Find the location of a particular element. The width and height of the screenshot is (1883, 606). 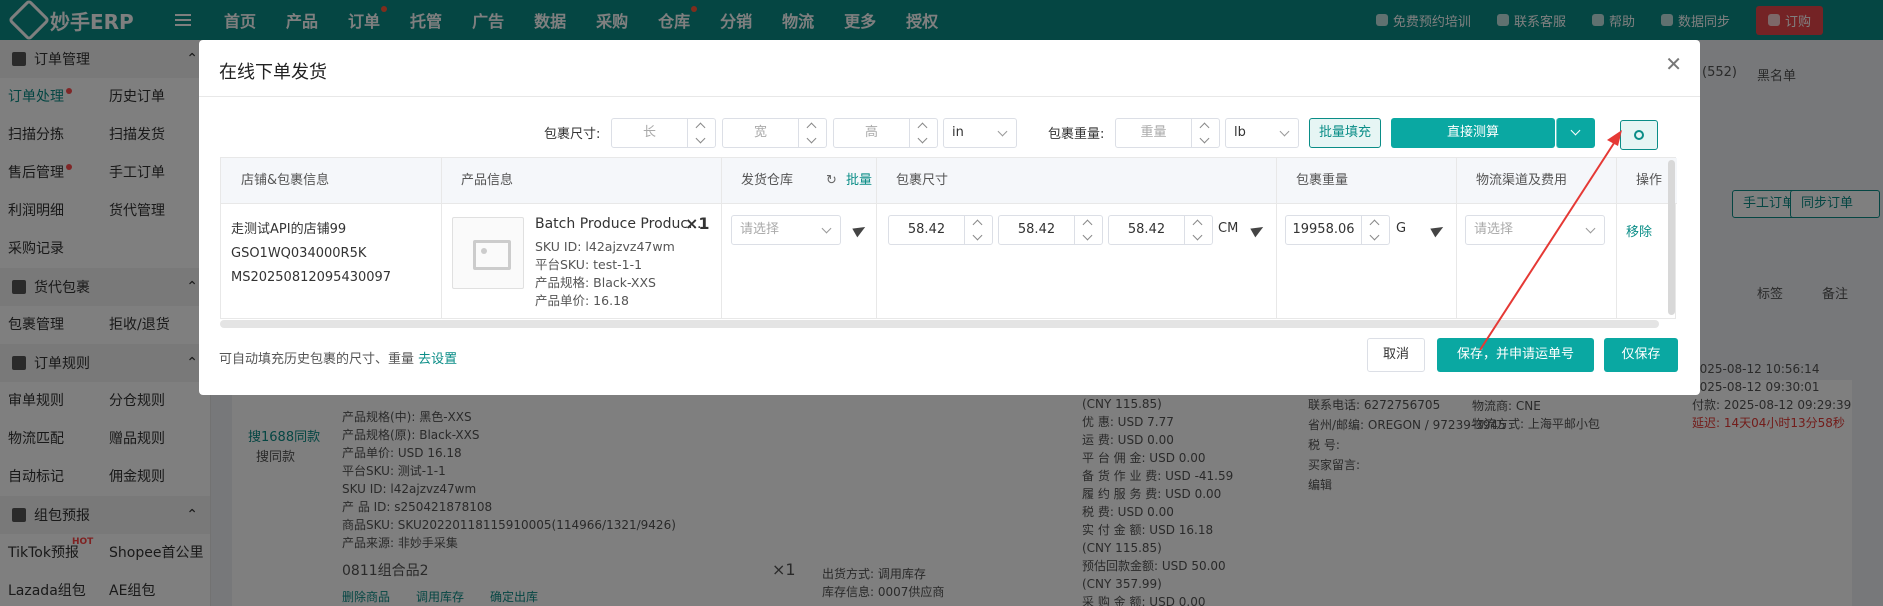

annotation-arrow is located at coordinates (1550, 240).